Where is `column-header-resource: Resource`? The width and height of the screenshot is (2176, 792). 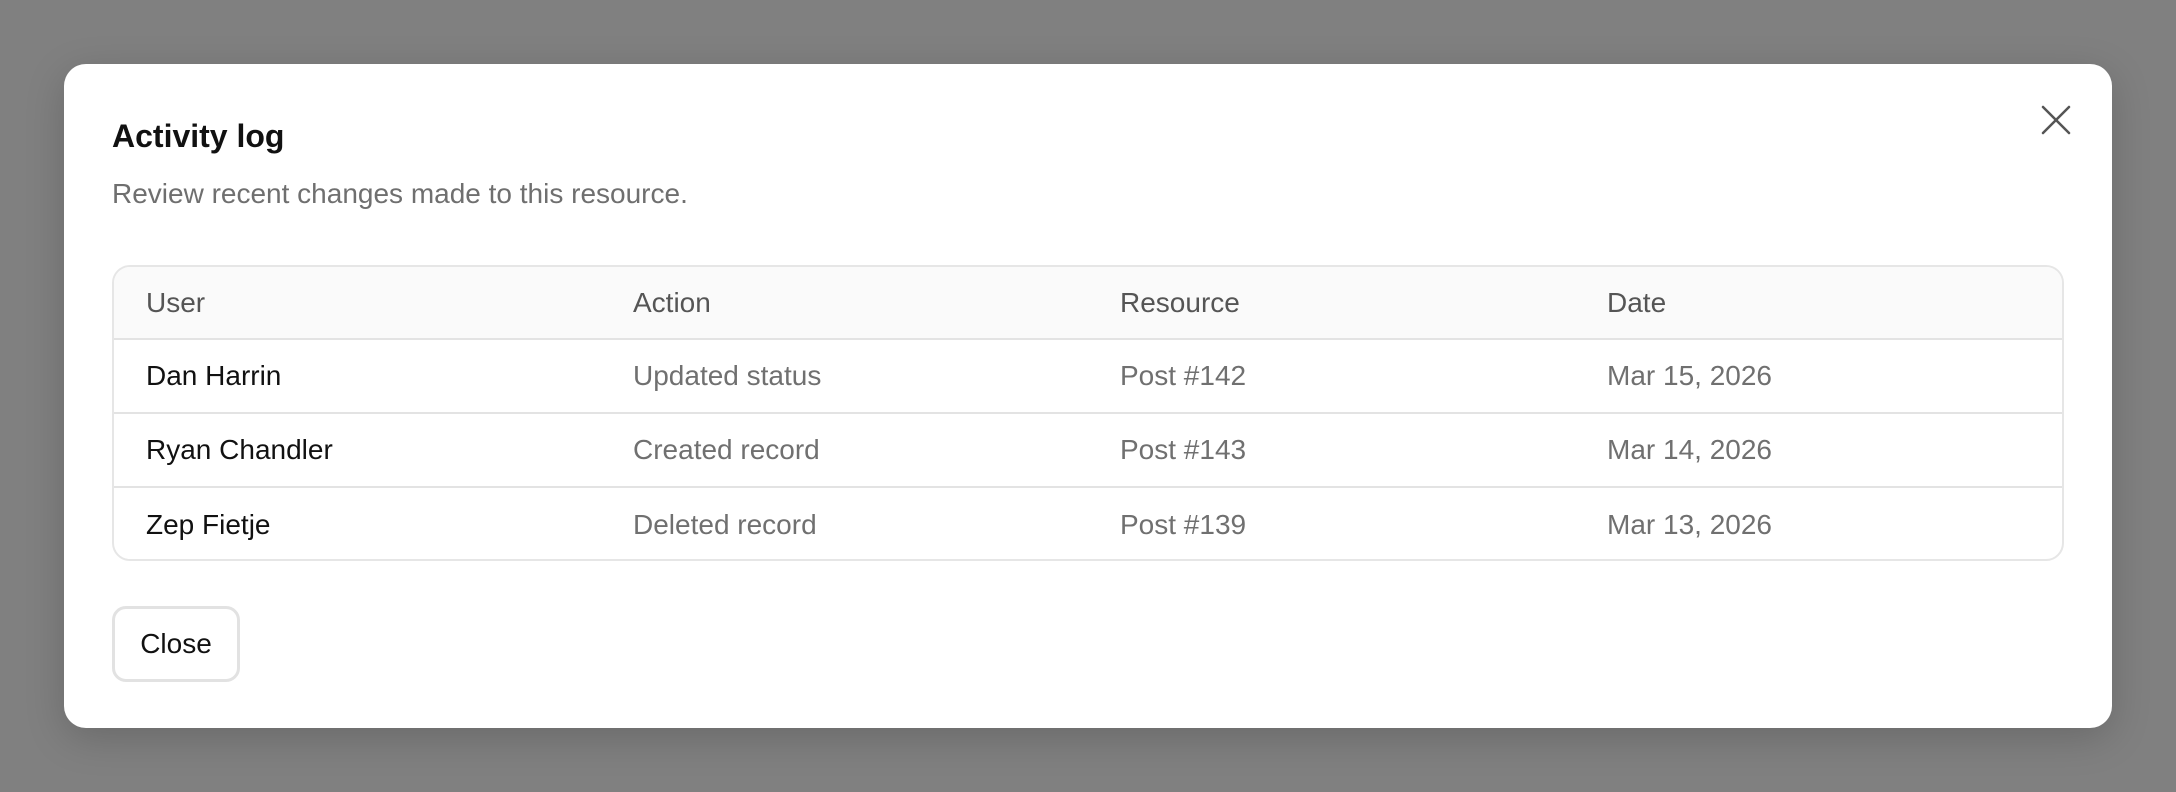 column-header-resource: Resource is located at coordinates (1180, 302).